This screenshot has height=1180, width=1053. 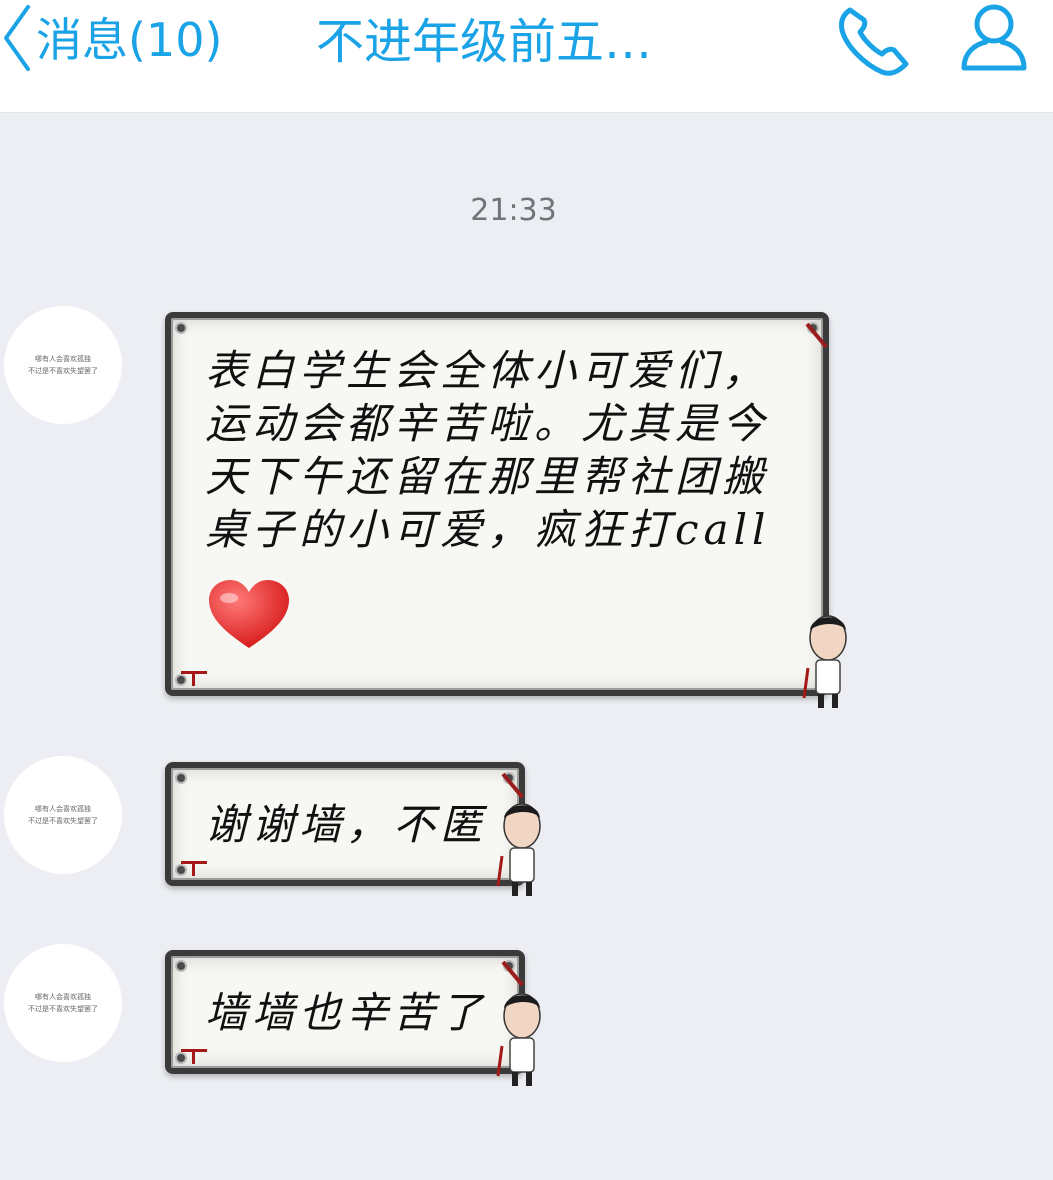 I want to click on message-bubble: 谢谢墙，不匿, so click(x=345, y=824).